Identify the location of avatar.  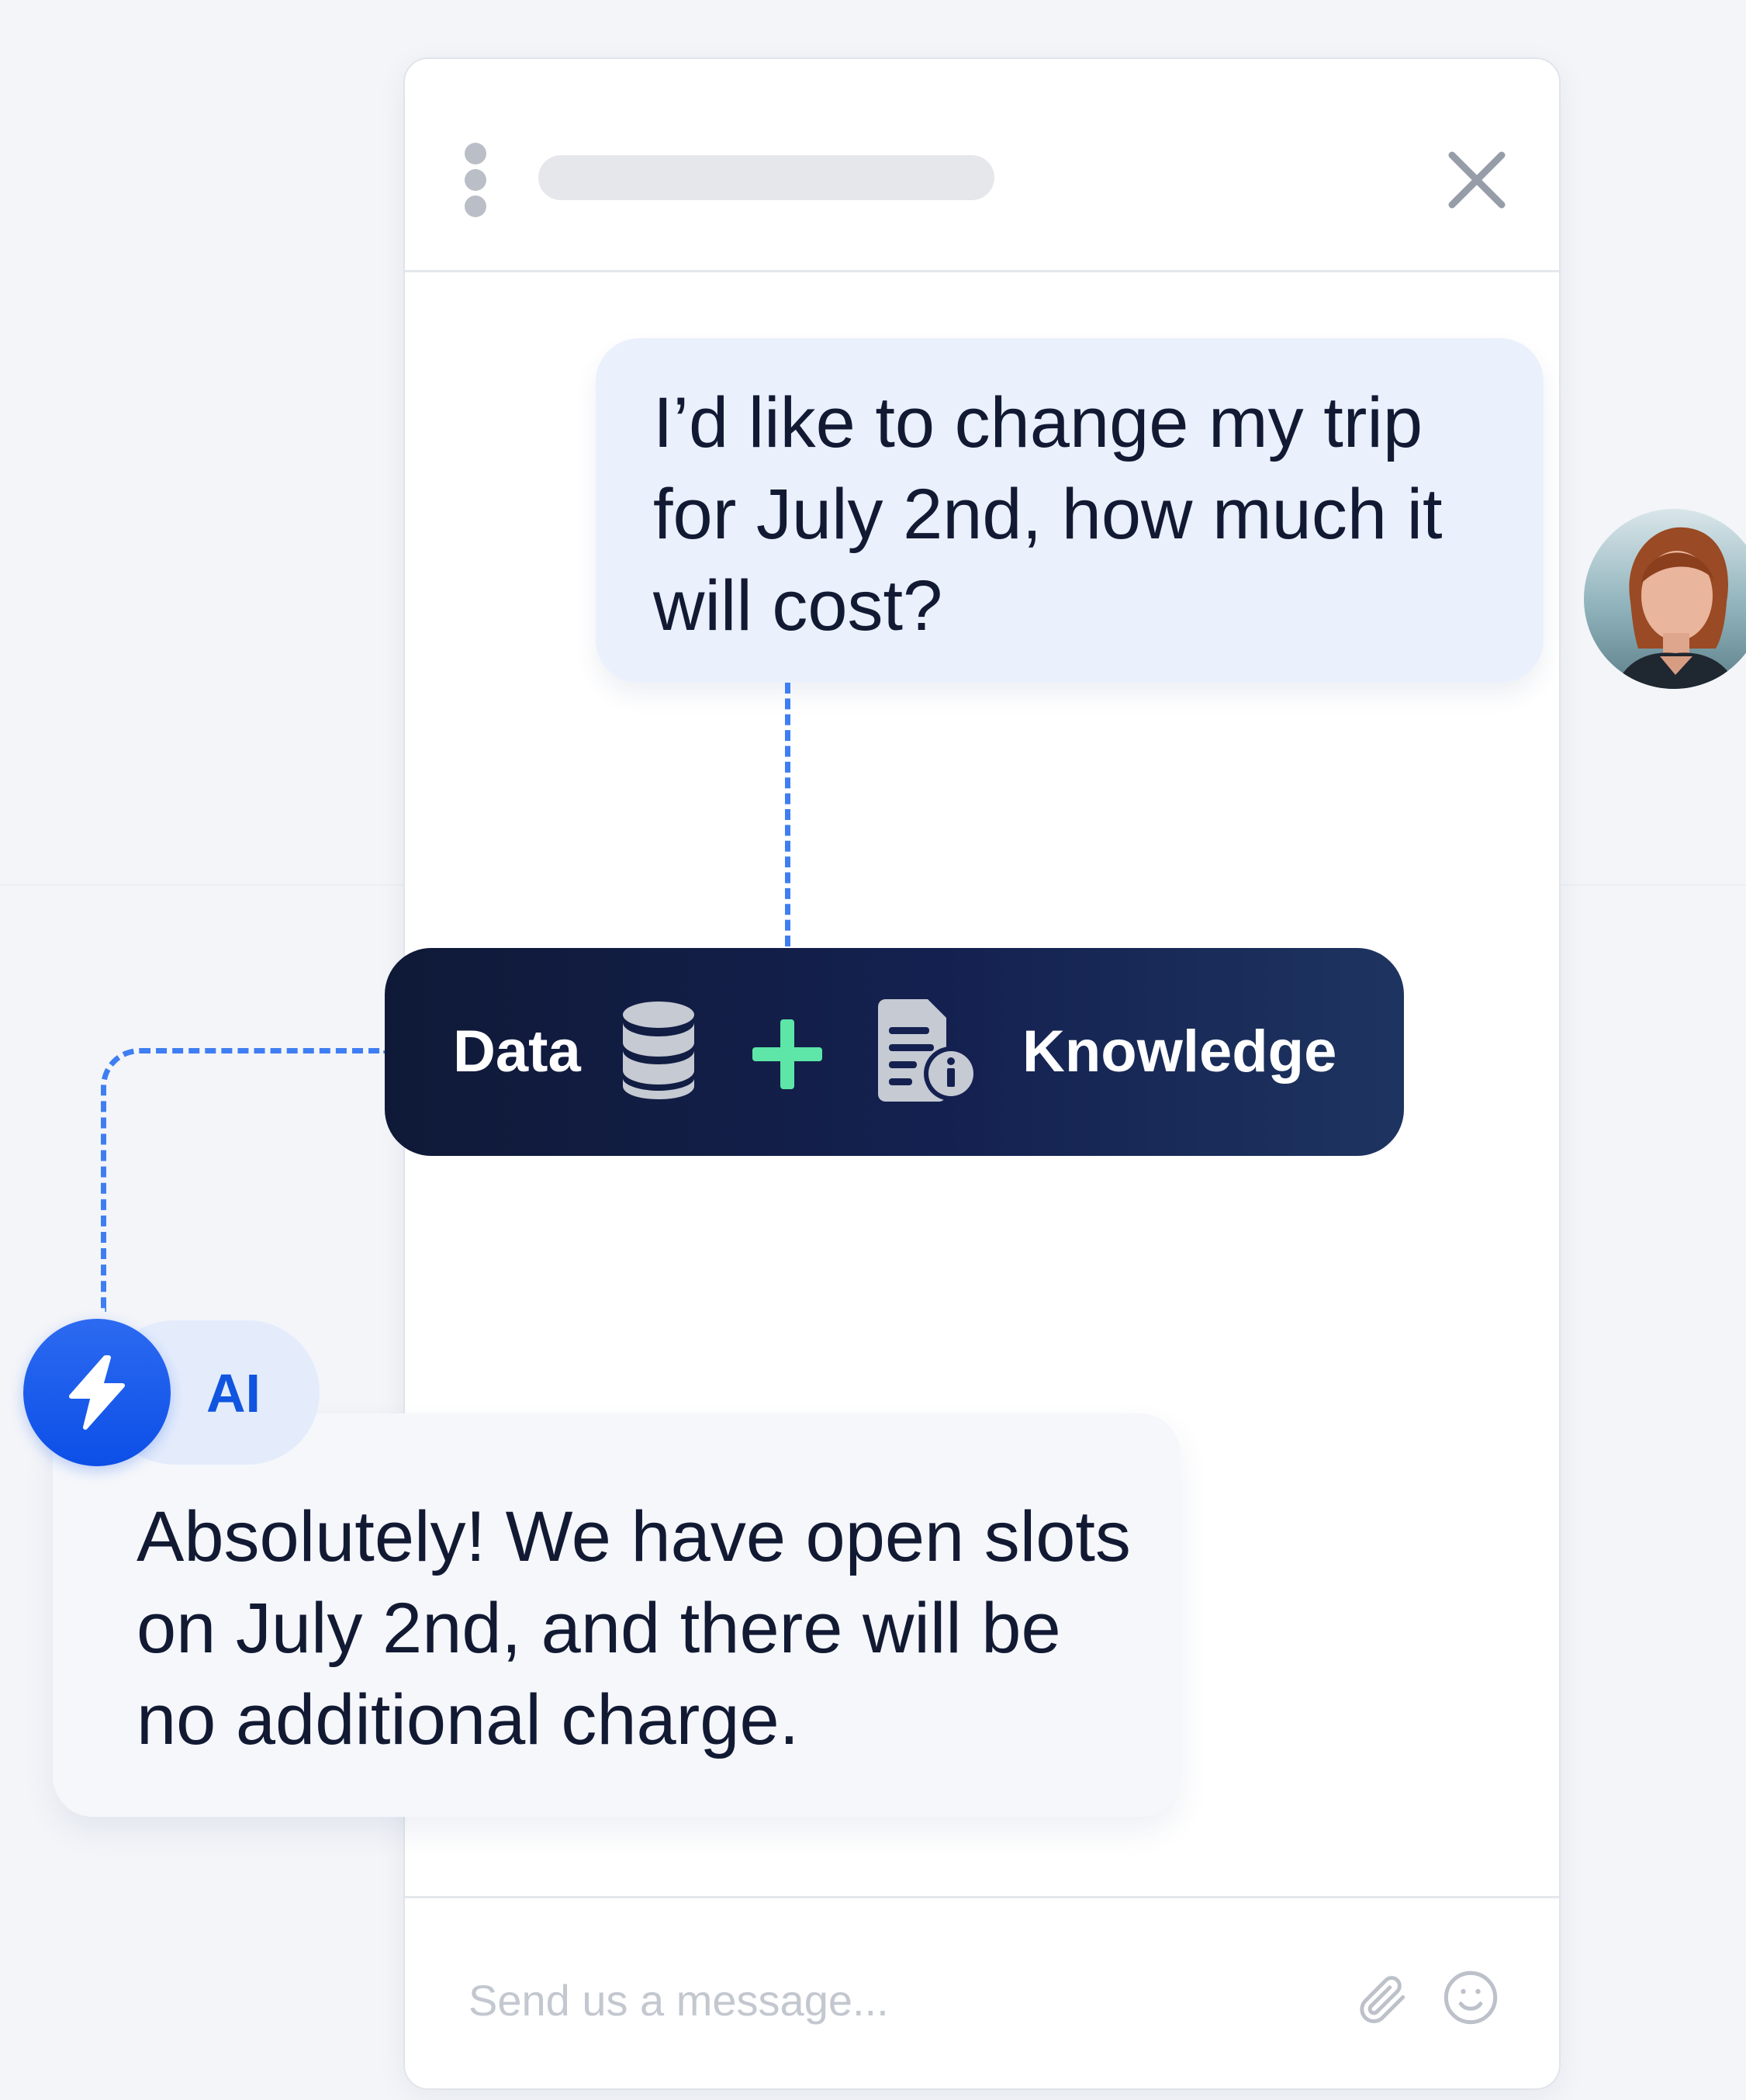
(1665, 599).